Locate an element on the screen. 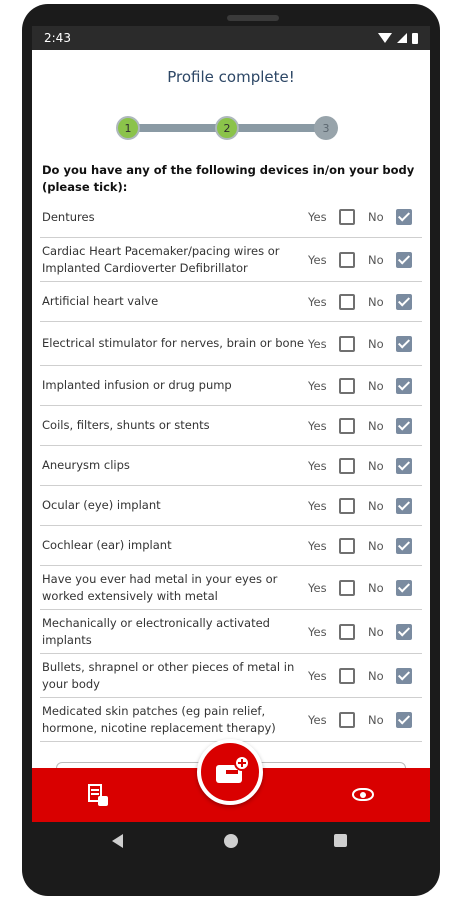  step-3: 3 is located at coordinates (326, 128).